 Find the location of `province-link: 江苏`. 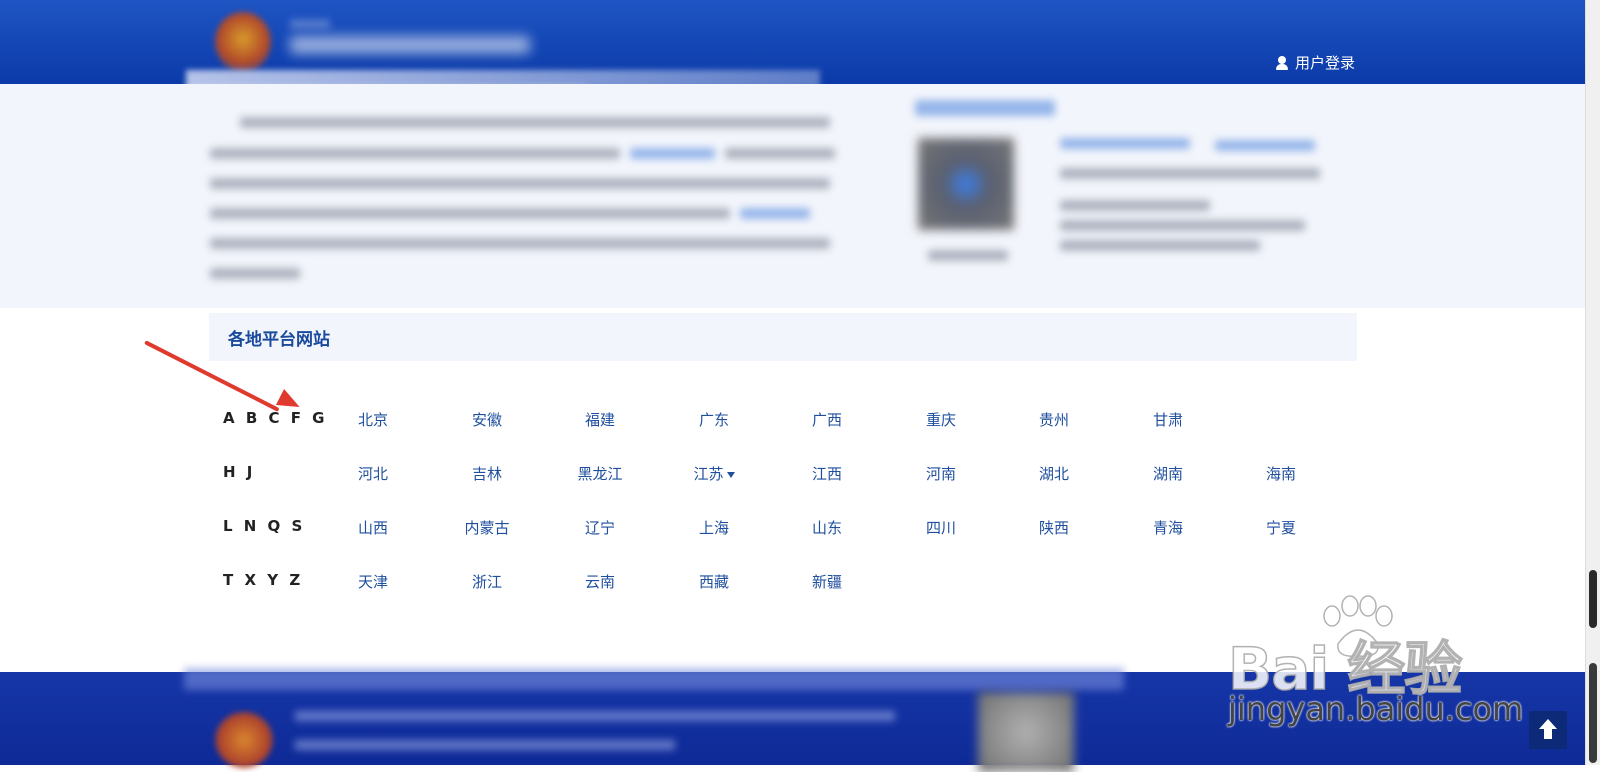

province-link: 江苏 is located at coordinates (708, 474).